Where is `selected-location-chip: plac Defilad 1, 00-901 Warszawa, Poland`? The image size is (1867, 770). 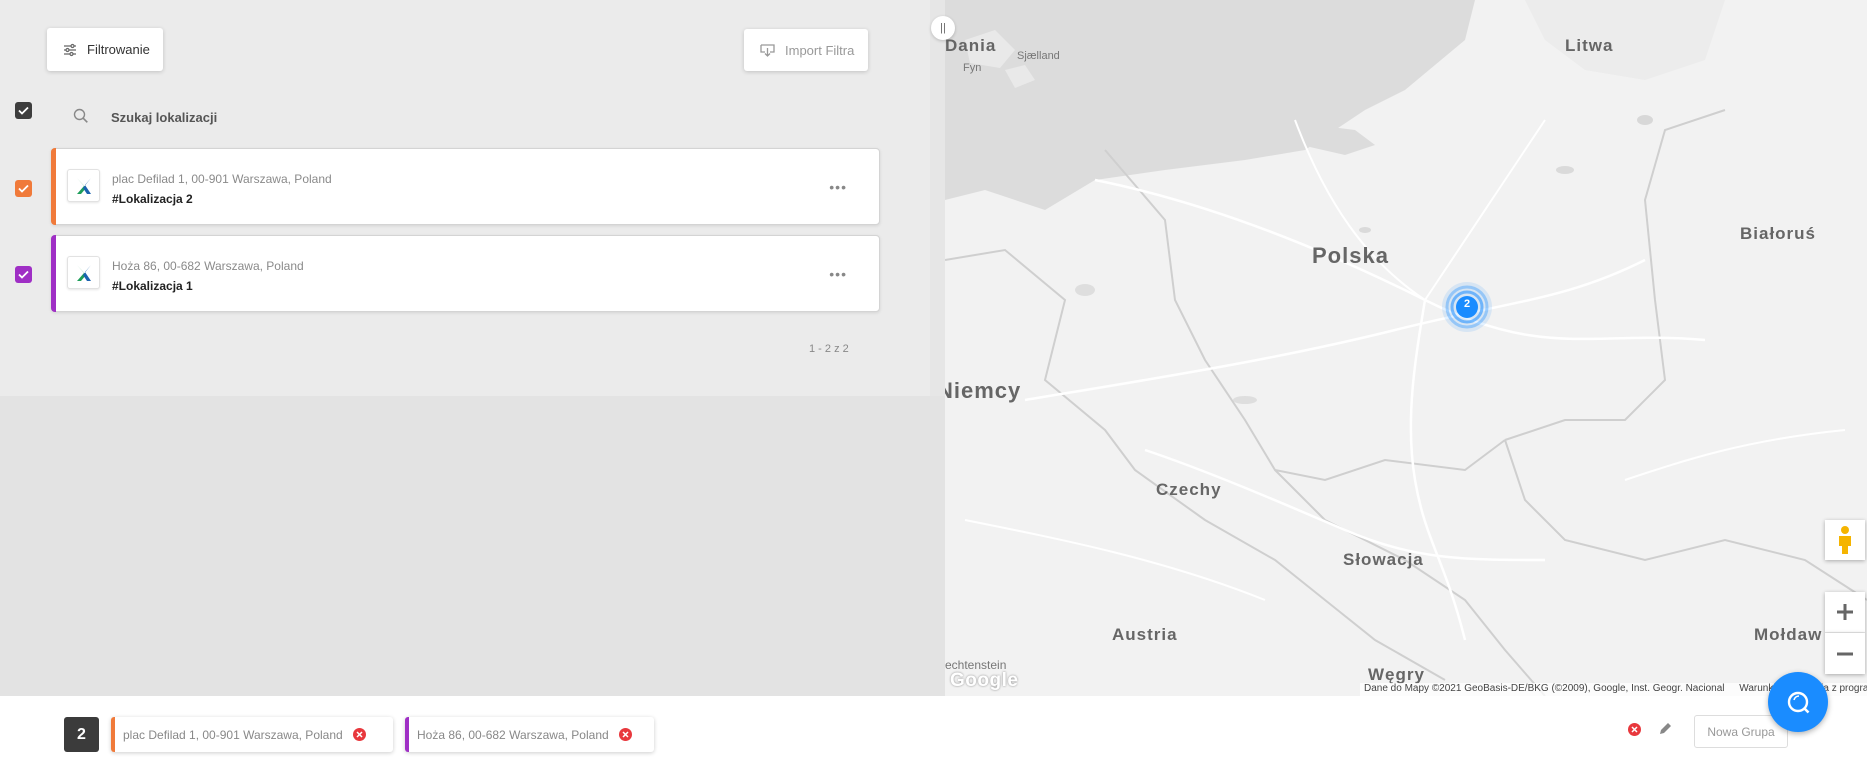
selected-location-chip: plac Defilad 1, 00-901 Warszawa, Poland is located at coordinates (252, 734).